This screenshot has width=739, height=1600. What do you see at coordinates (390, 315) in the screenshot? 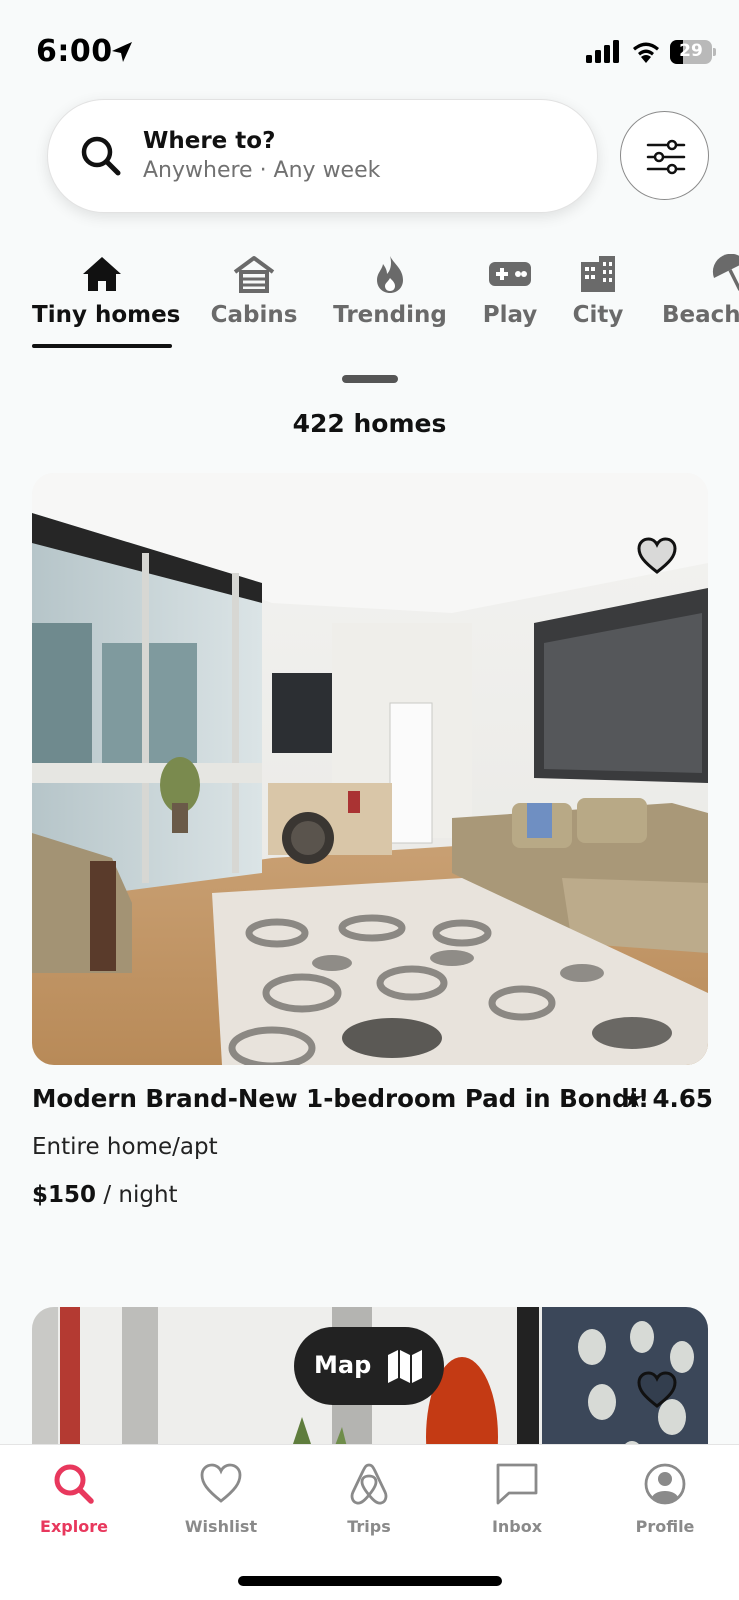
I see `category-label: Trending` at bounding box center [390, 315].